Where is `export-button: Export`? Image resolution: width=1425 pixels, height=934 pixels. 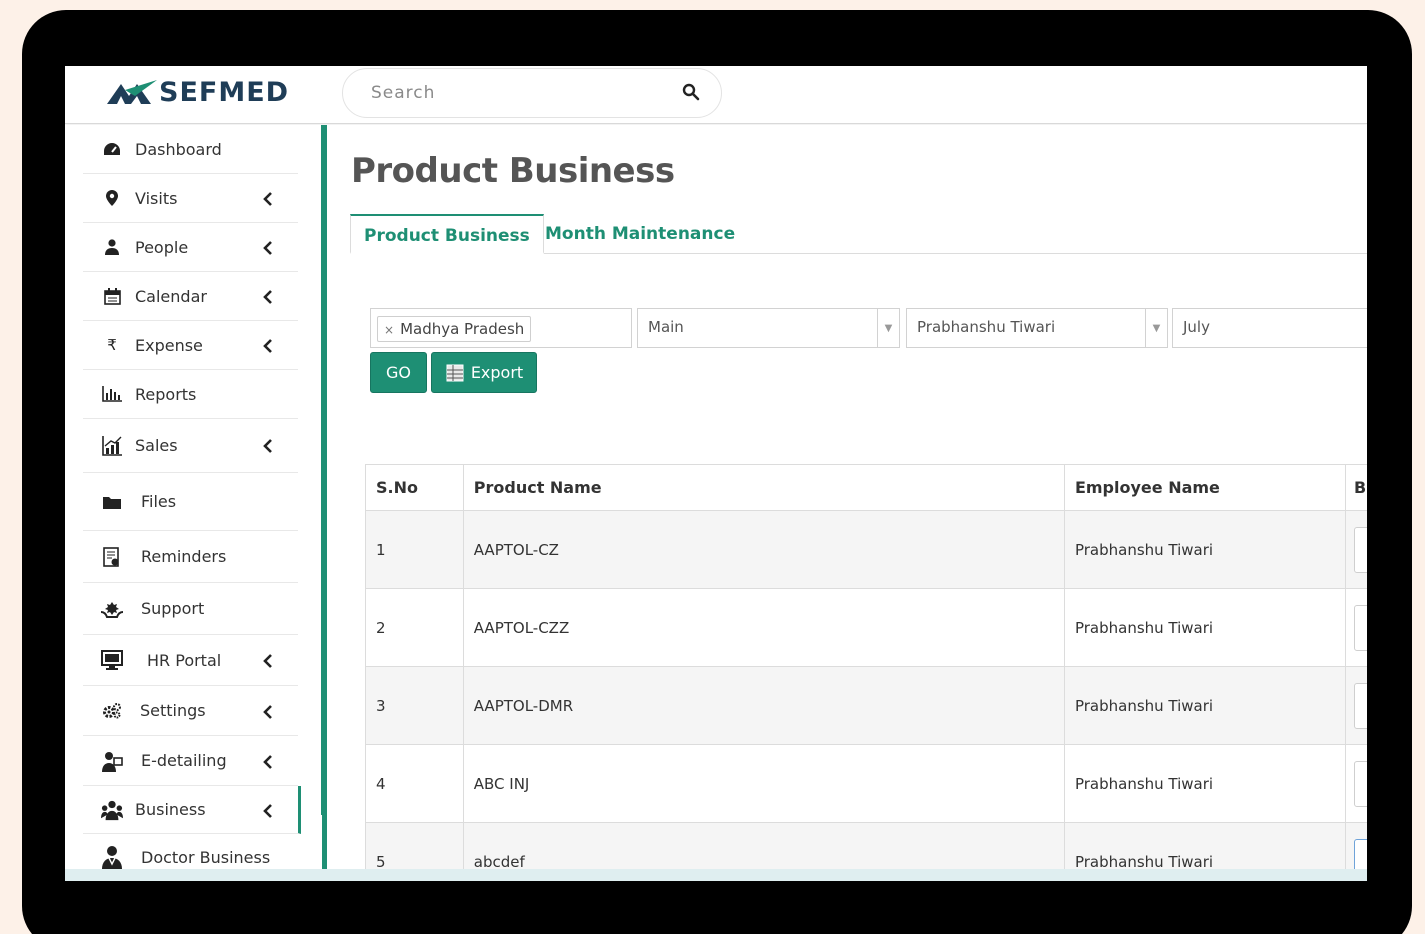
export-button: Export is located at coordinates (484, 372).